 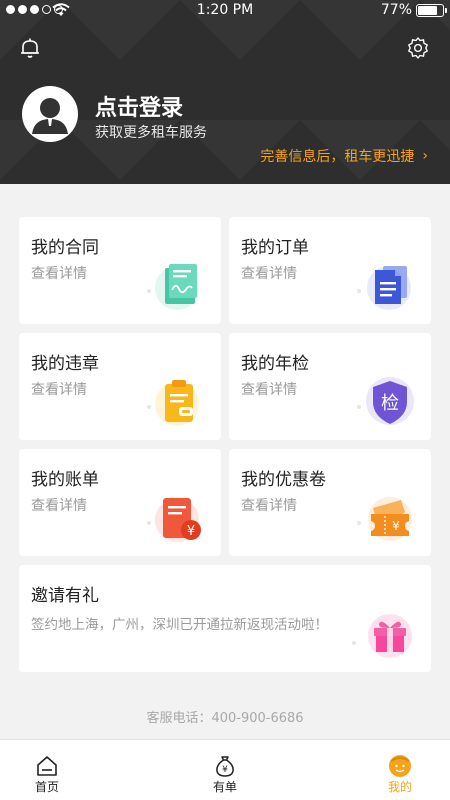 What do you see at coordinates (65, 364) in the screenshot?
I see `card-title: 我的违章` at bounding box center [65, 364].